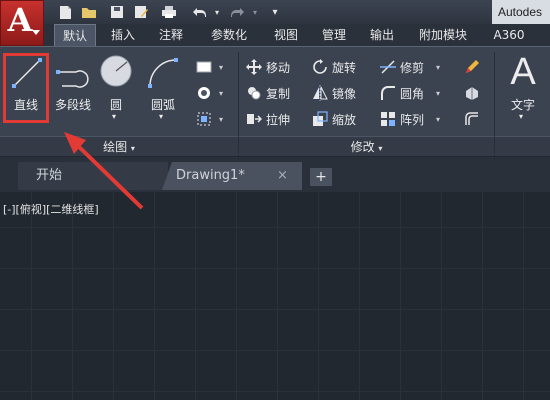 Image resolution: width=550 pixels, height=400 pixels. Describe the element at coordinates (104, 171) in the screenshot. I see `annotation-arrow` at that location.